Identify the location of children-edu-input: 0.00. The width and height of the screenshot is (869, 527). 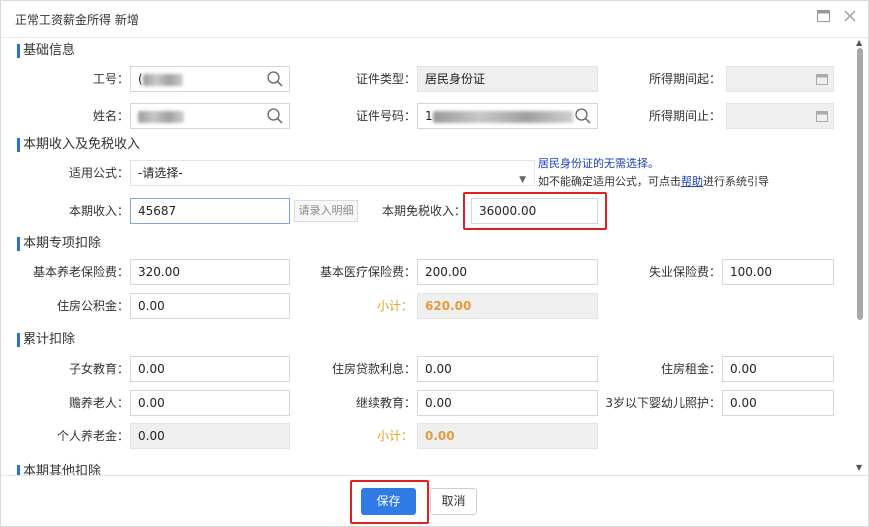
(210, 369).